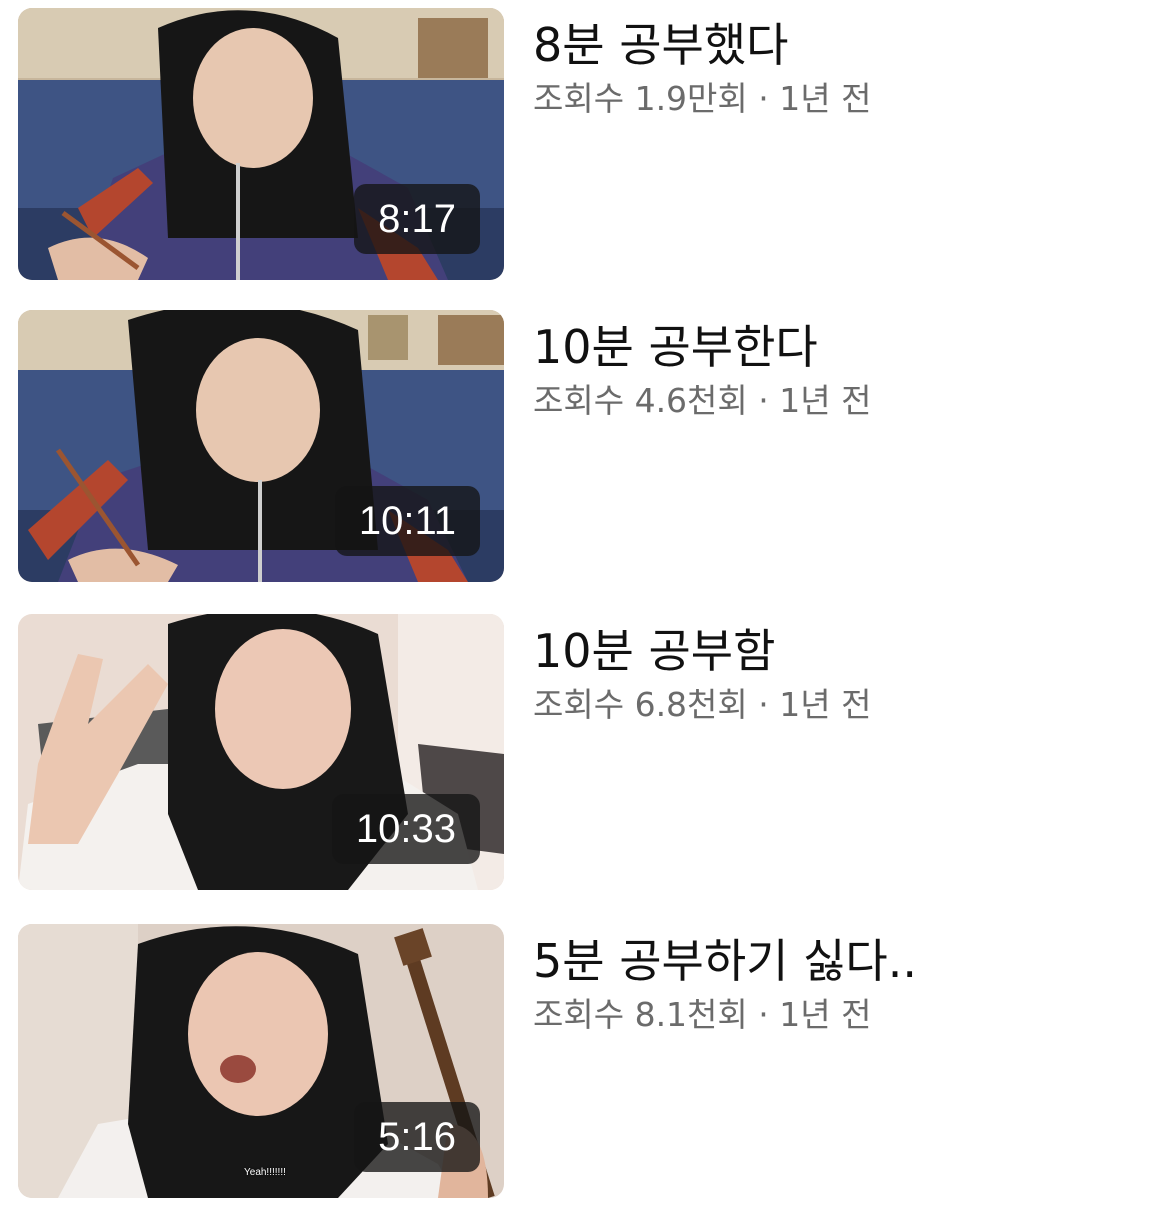 The image size is (1157, 1214). I want to click on video-thumbnail: 10:11, so click(261, 446).